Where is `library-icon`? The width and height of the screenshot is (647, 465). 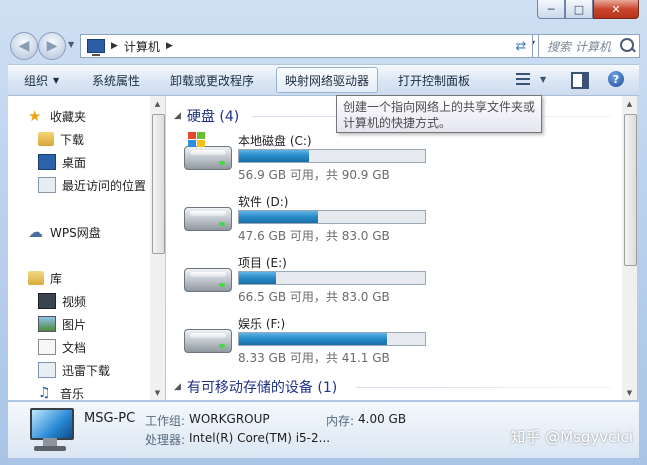 library-icon is located at coordinates (36, 278).